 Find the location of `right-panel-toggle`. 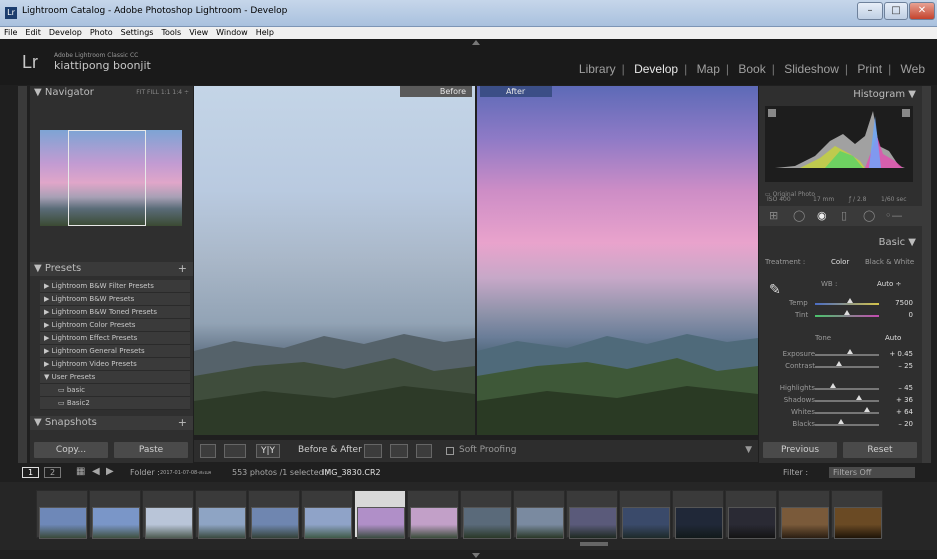

right-panel-toggle is located at coordinates (926, 274).